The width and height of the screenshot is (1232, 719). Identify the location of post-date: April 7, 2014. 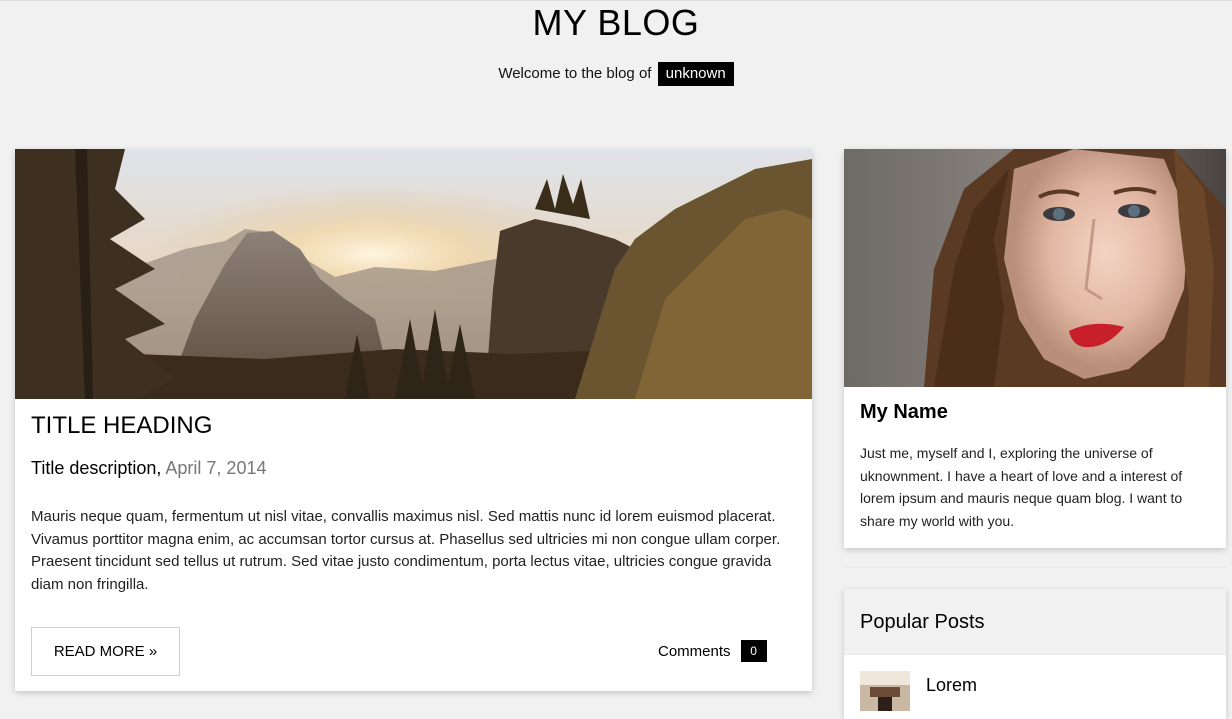
(216, 468).